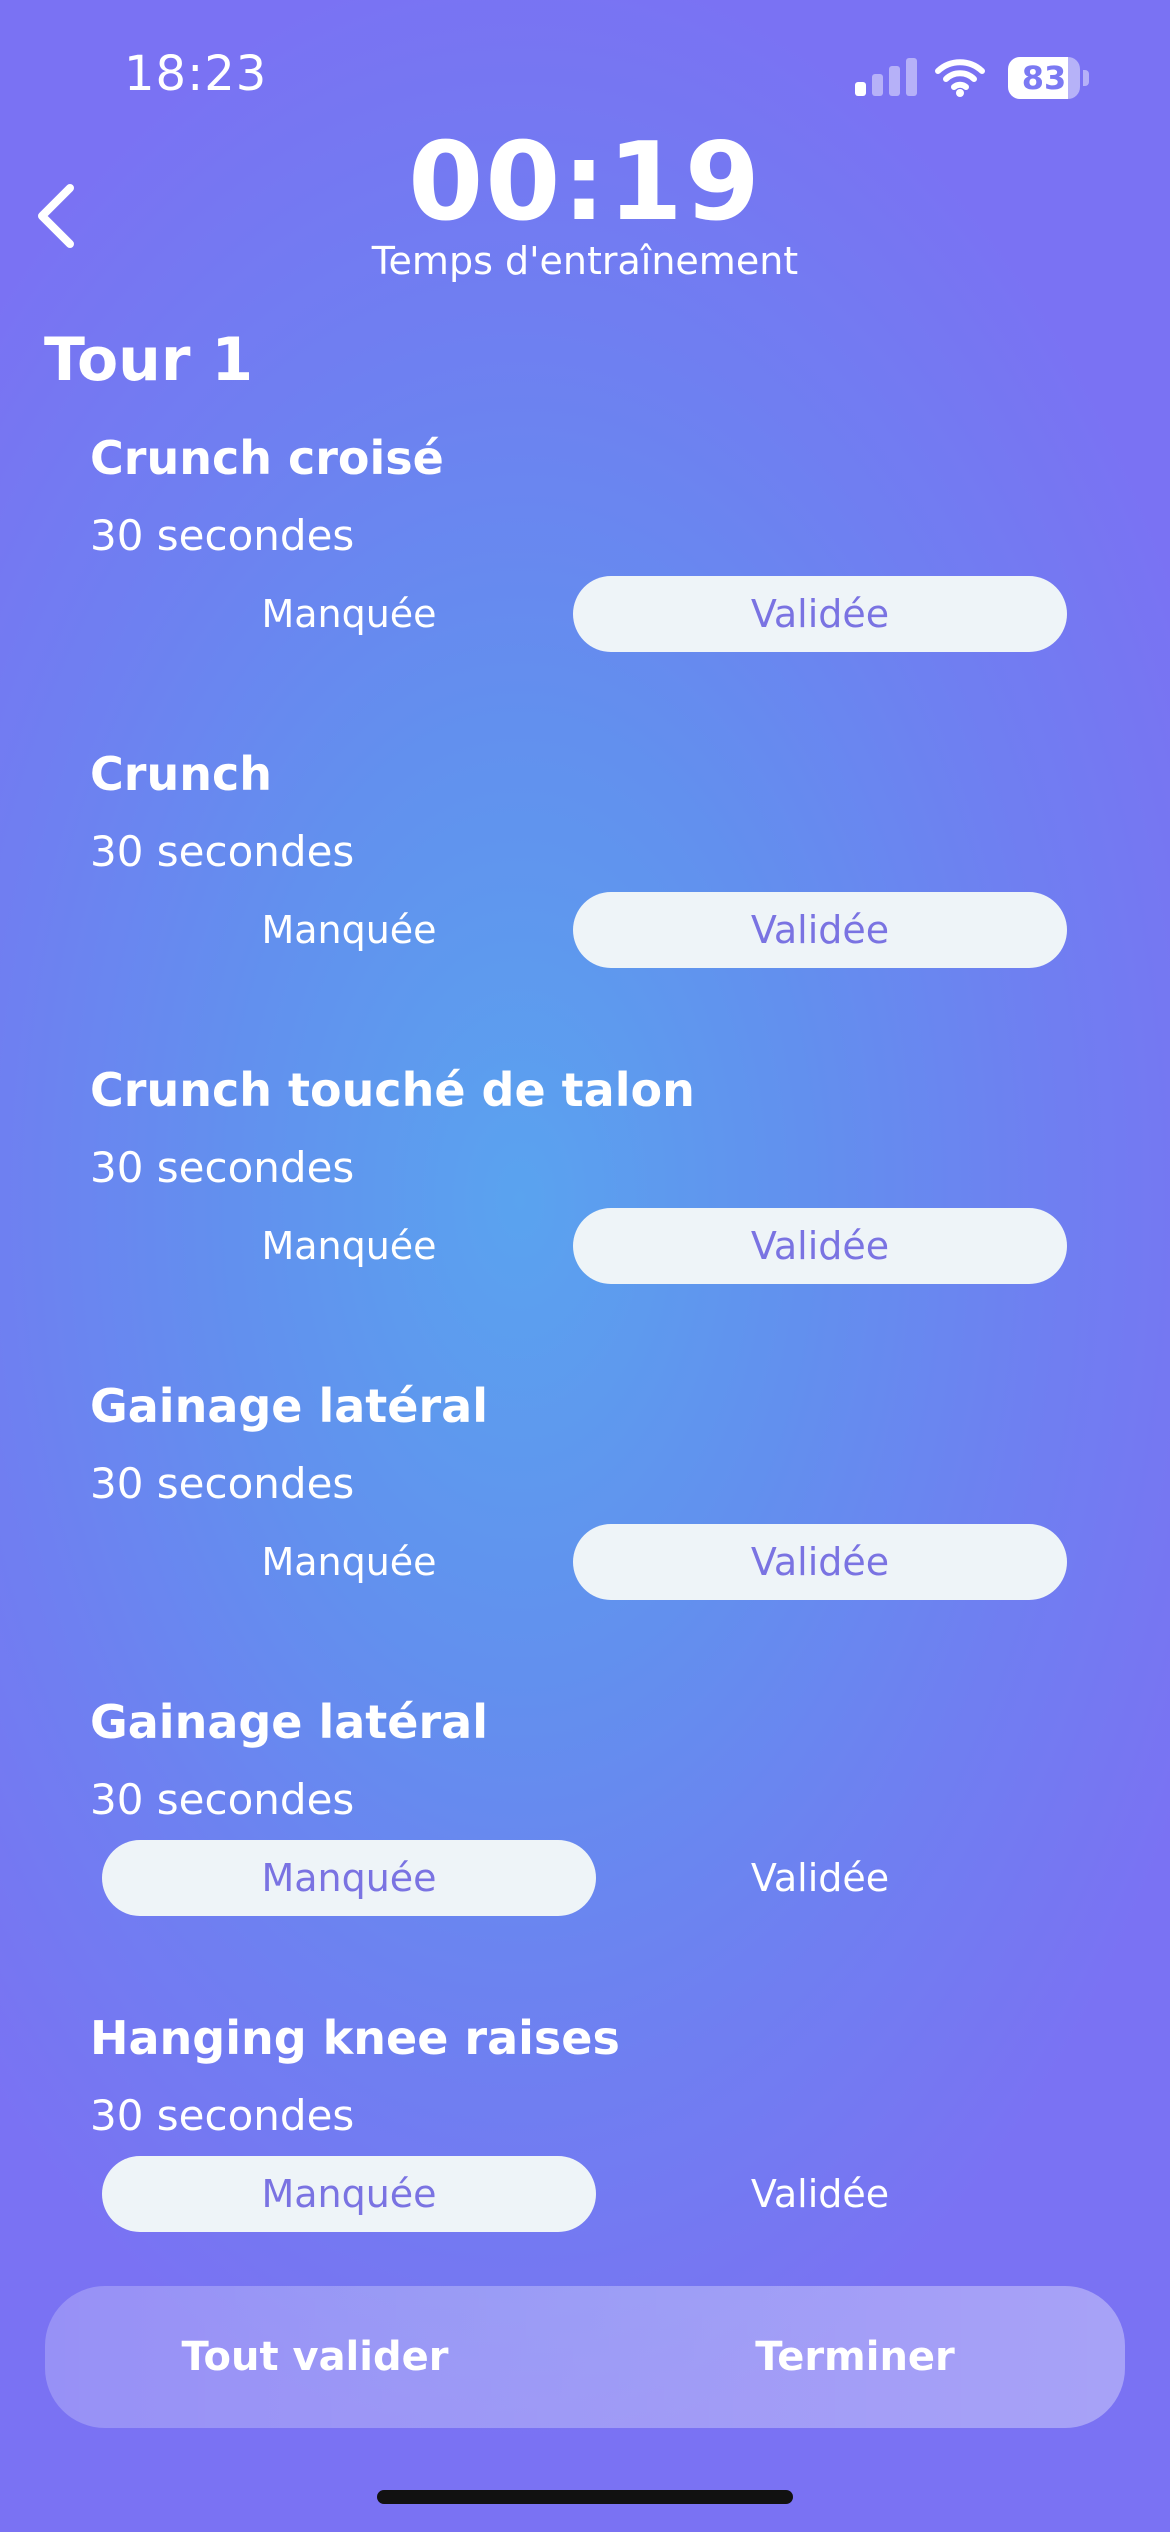 The width and height of the screenshot is (1170, 2532). What do you see at coordinates (855, 2357) in the screenshot?
I see `finish-button: Terminer` at bounding box center [855, 2357].